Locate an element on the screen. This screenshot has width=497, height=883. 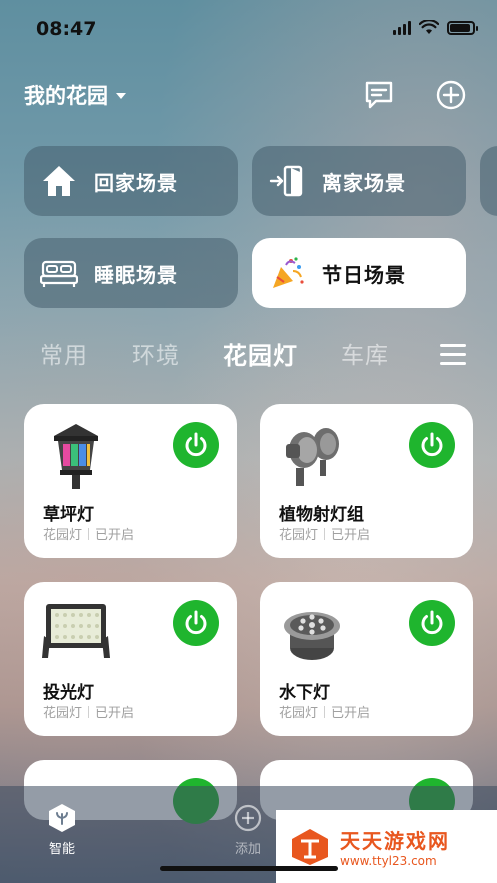
scene-label: 离家场景 is located at coordinates (364, 182).